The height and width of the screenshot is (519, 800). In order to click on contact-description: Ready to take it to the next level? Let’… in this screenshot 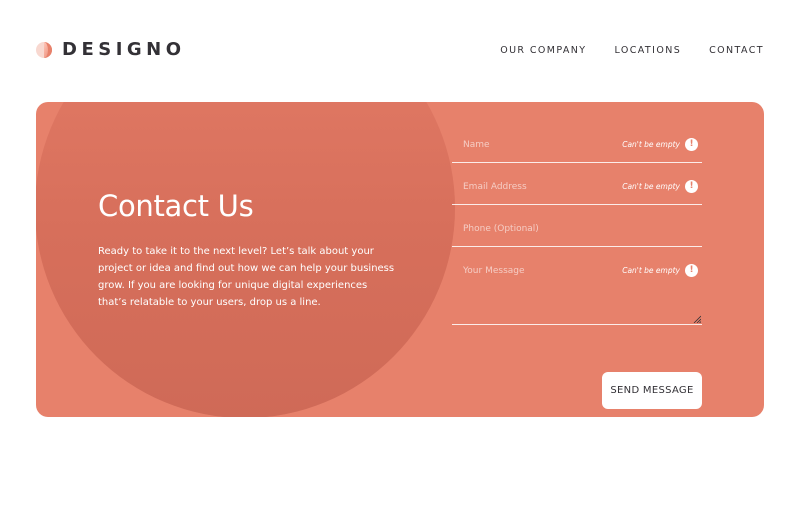, I will do `click(246, 277)`.